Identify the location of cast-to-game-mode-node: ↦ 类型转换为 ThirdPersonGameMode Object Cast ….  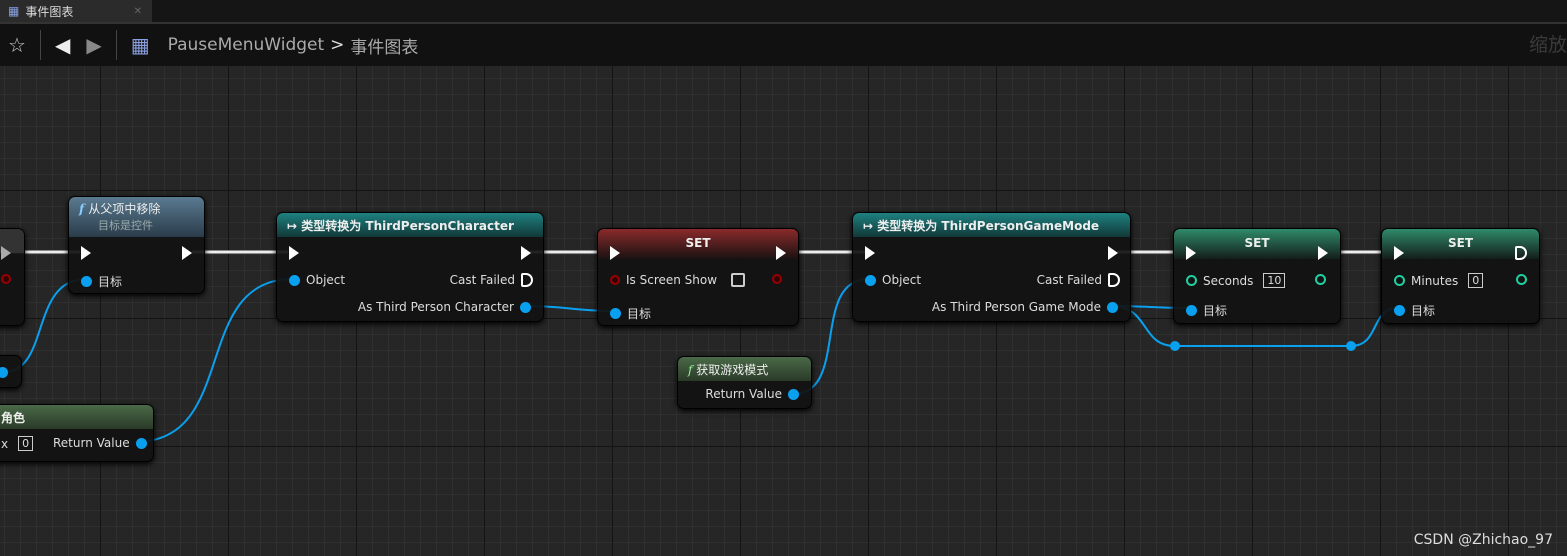
(991, 267).